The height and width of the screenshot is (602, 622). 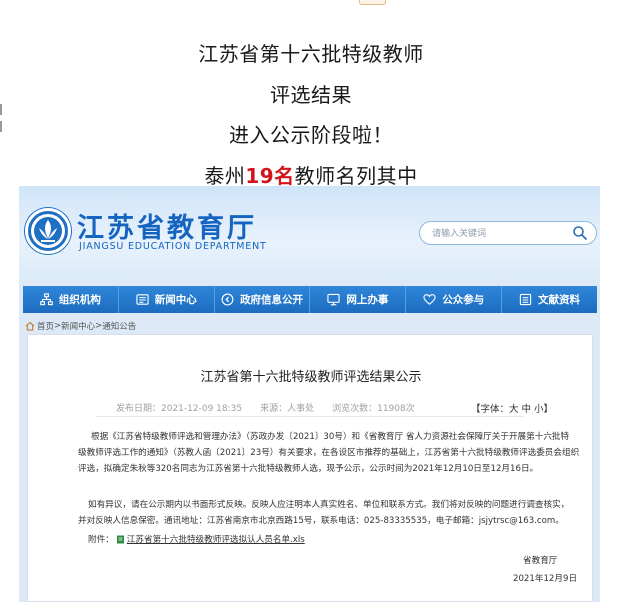 I want to click on breadcrumb-news: 新闻中心, so click(x=78, y=326).